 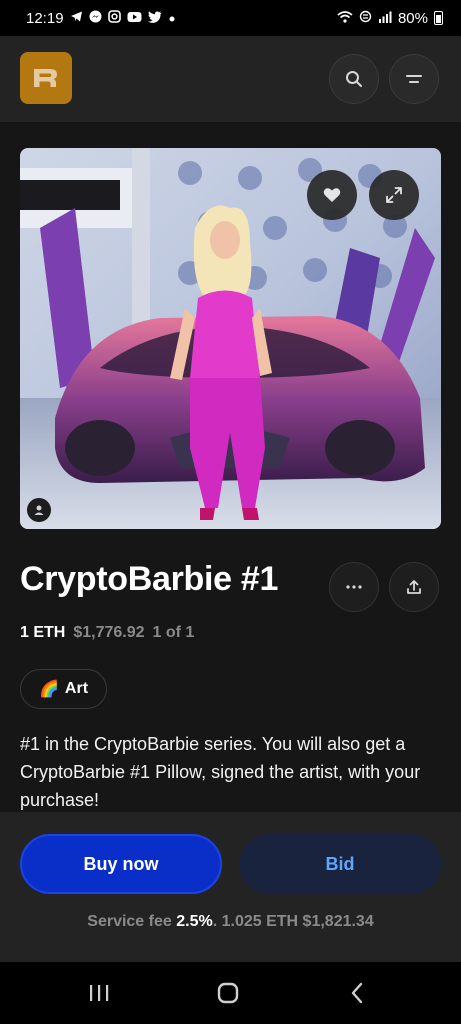 What do you see at coordinates (340, 864) in the screenshot?
I see `bid-button: Bid` at bounding box center [340, 864].